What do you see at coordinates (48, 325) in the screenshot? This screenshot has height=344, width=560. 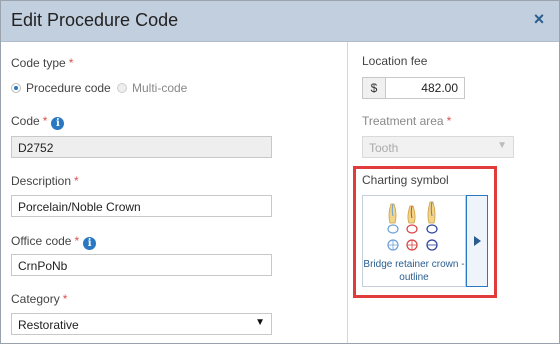 I see `category-value: Restorative` at bounding box center [48, 325].